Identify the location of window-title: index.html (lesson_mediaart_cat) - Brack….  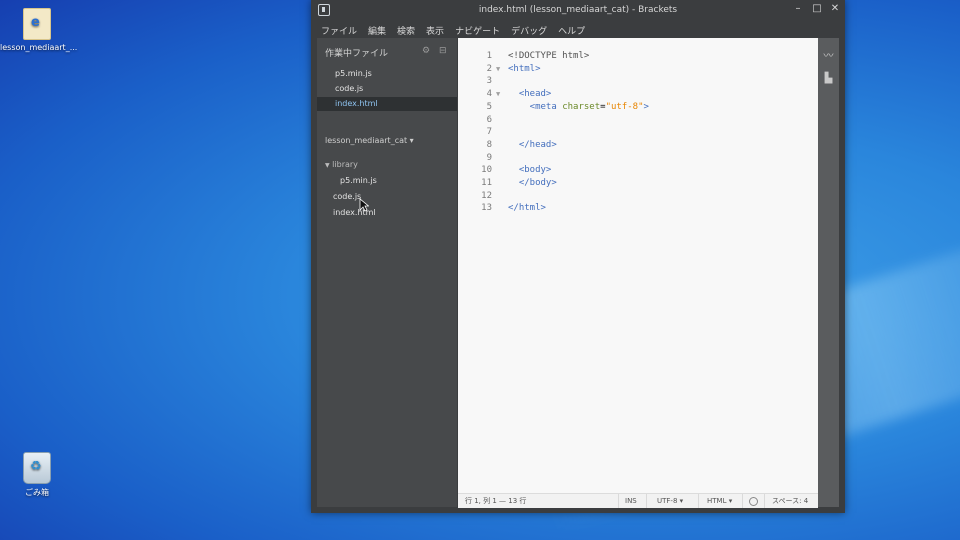
(578, 10).